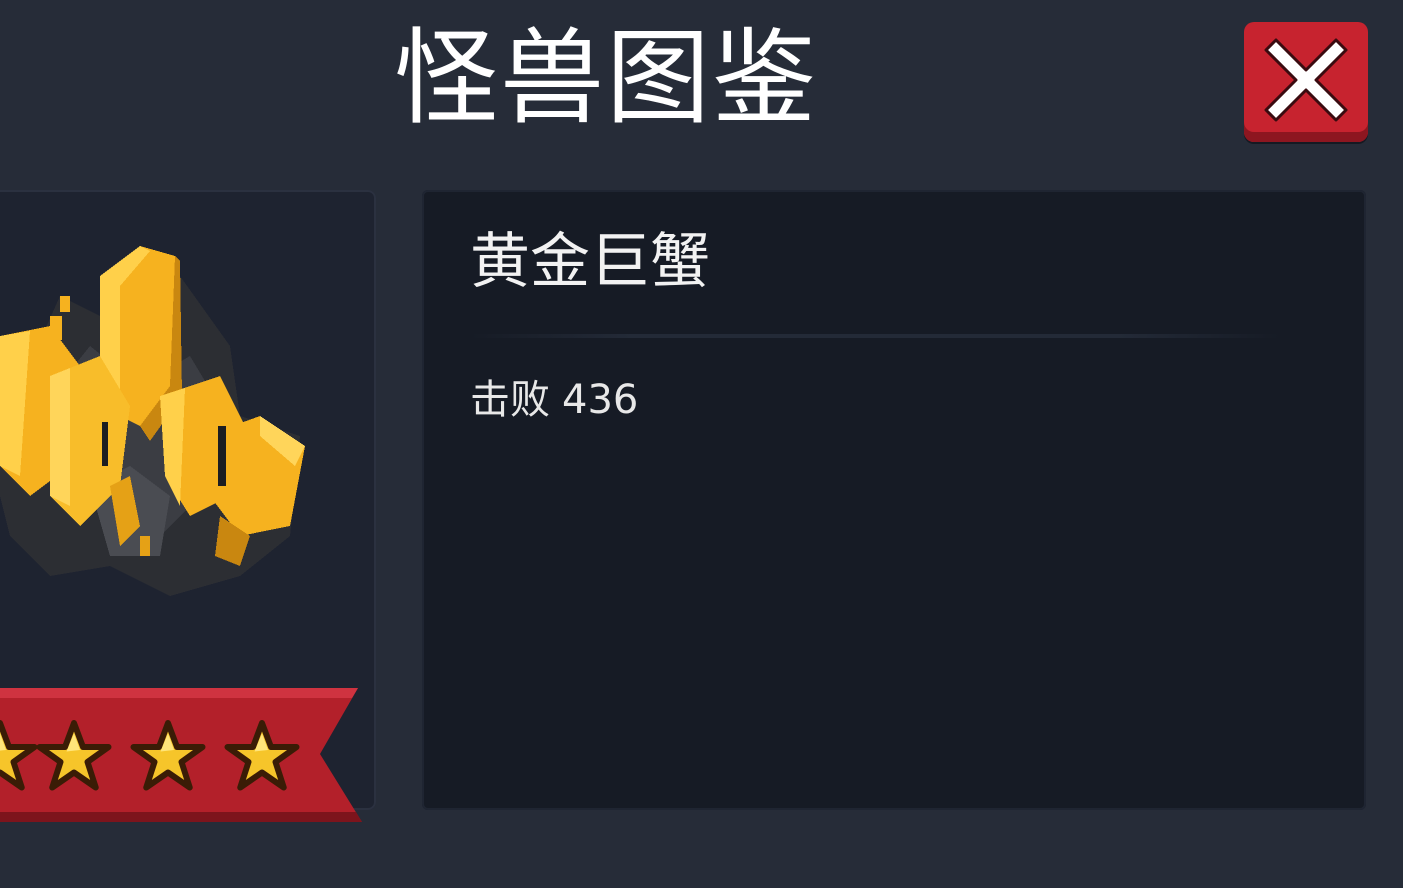 This screenshot has width=1403, height=888. I want to click on divider, so click(875, 336).